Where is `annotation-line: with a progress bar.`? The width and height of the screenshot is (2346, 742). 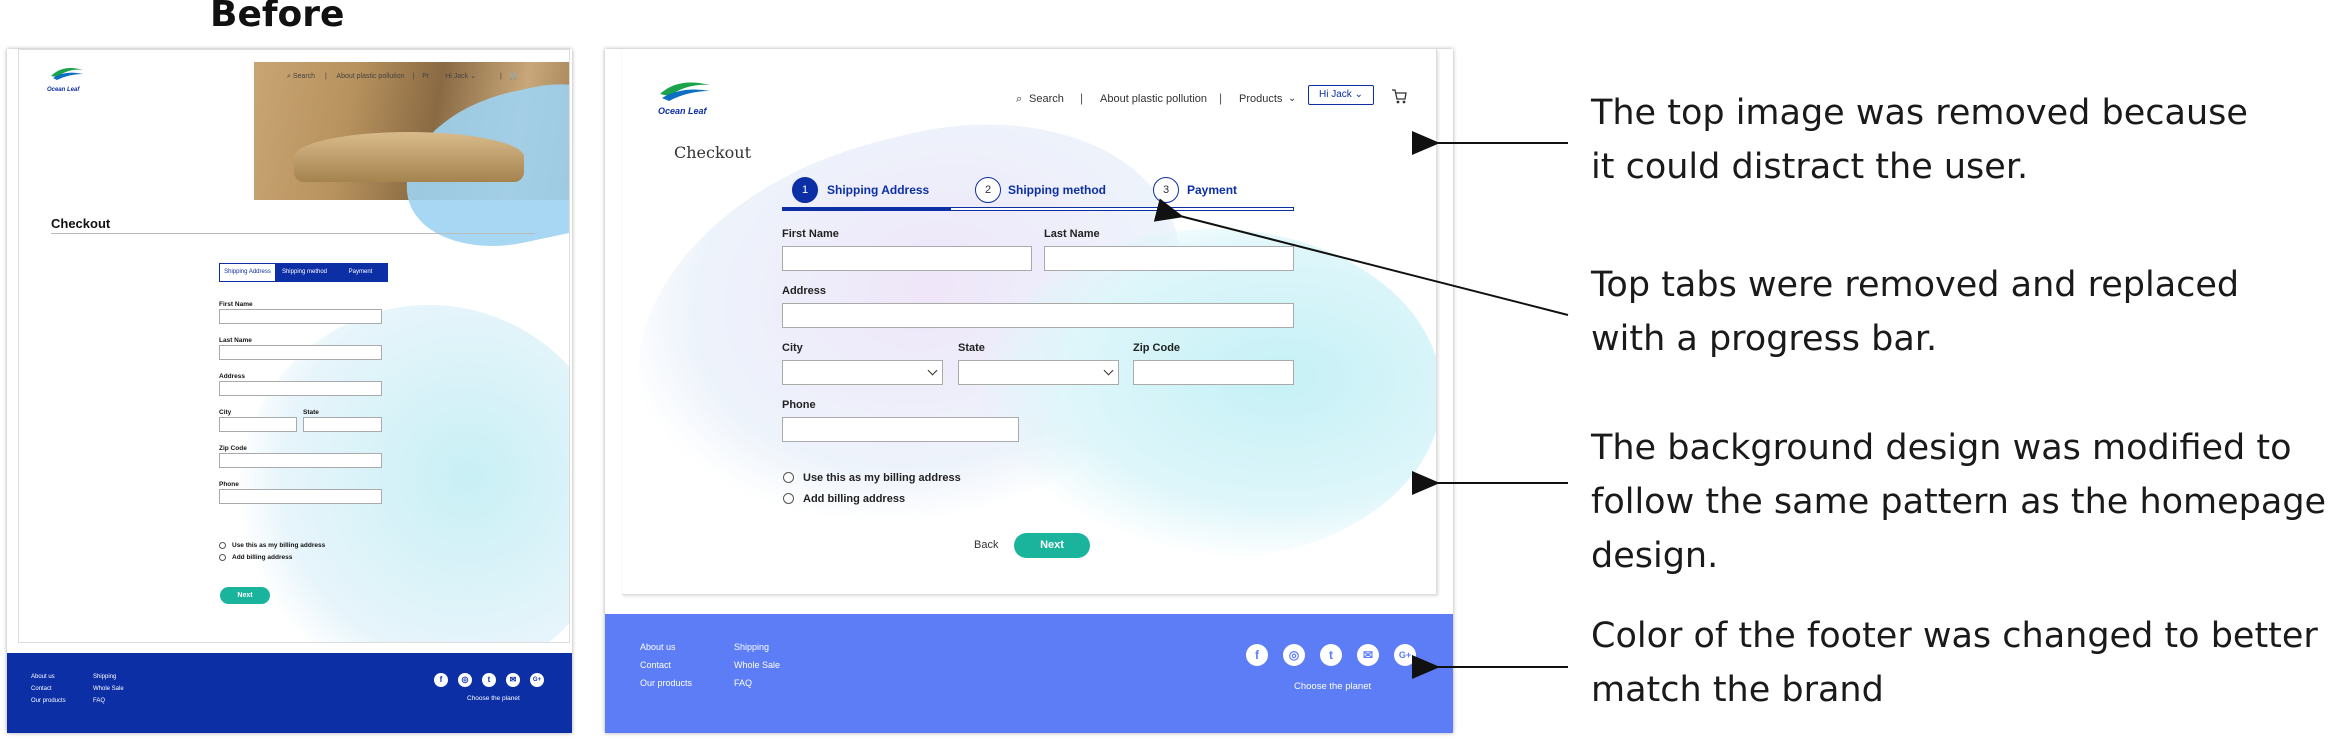 annotation-line: with a progress bar. is located at coordinates (1764, 339).